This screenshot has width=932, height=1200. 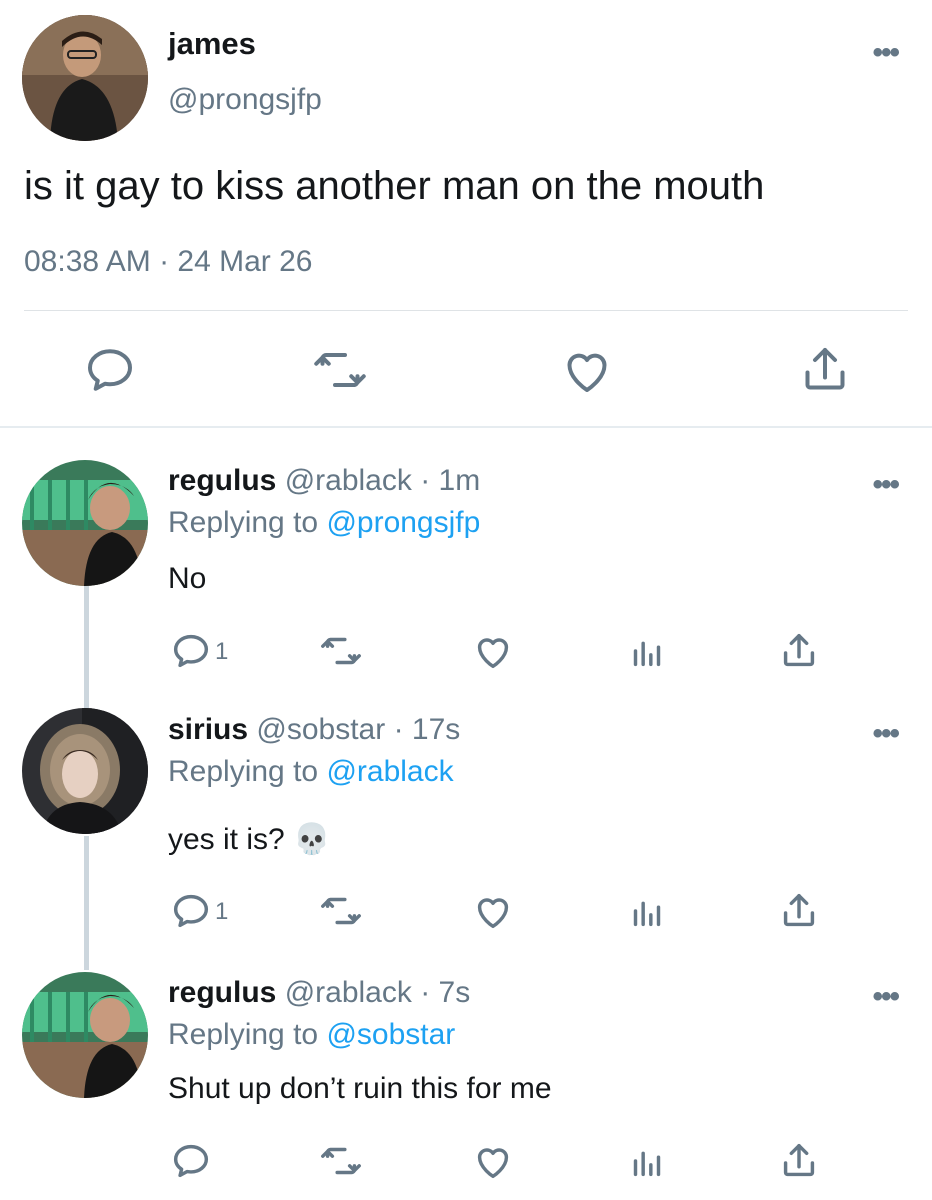 What do you see at coordinates (208, 729) in the screenshot?
I see `reply-author-name: sirius` at bounding box center [208, 729].